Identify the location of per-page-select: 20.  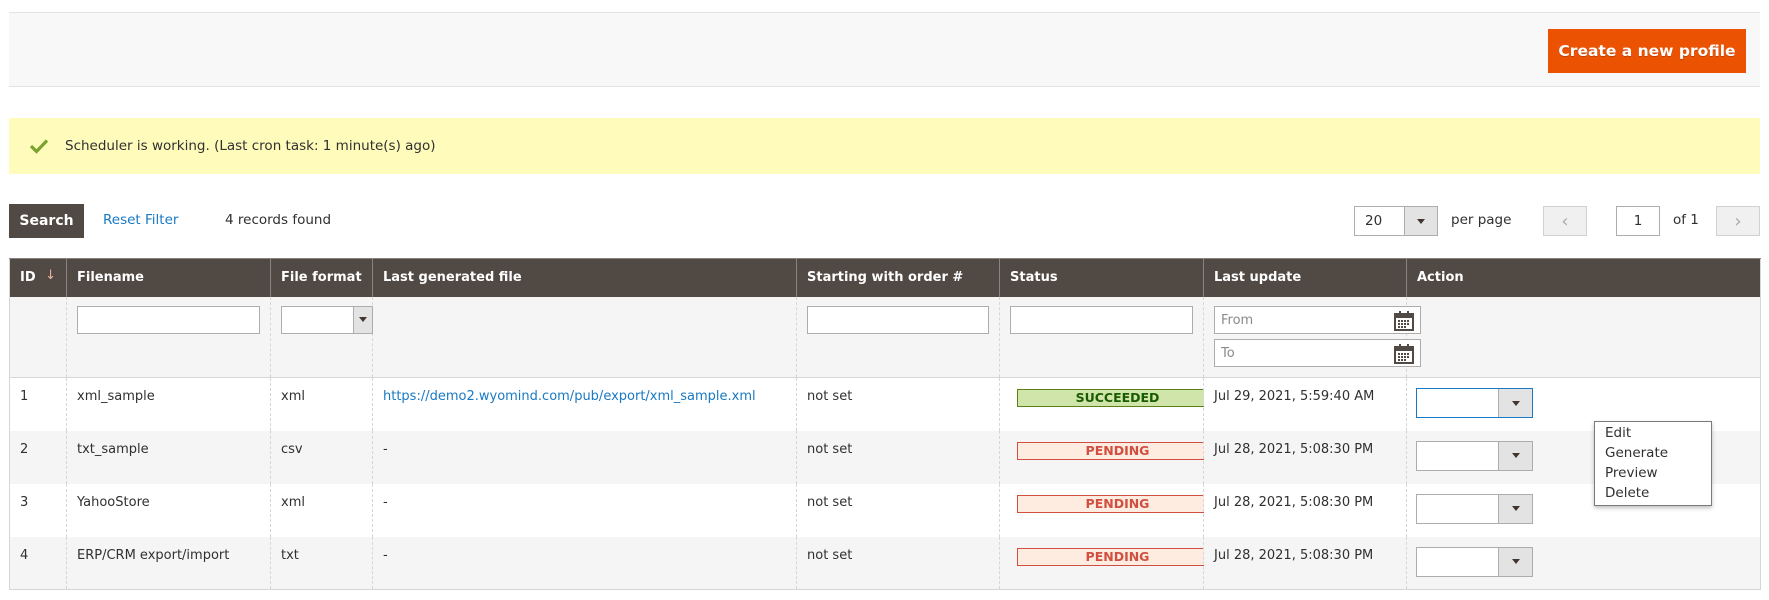
(1396, 221).